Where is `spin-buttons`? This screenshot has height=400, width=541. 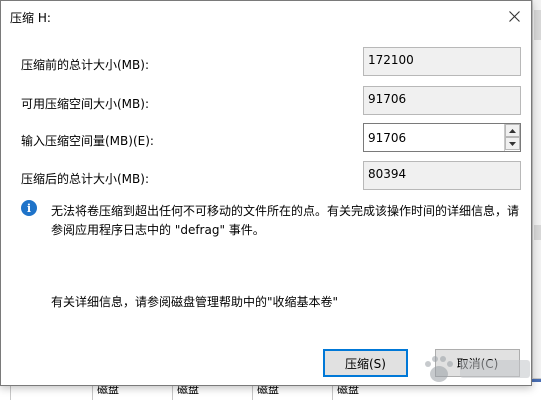 spin-buttons is located at coordinates (512, 137).